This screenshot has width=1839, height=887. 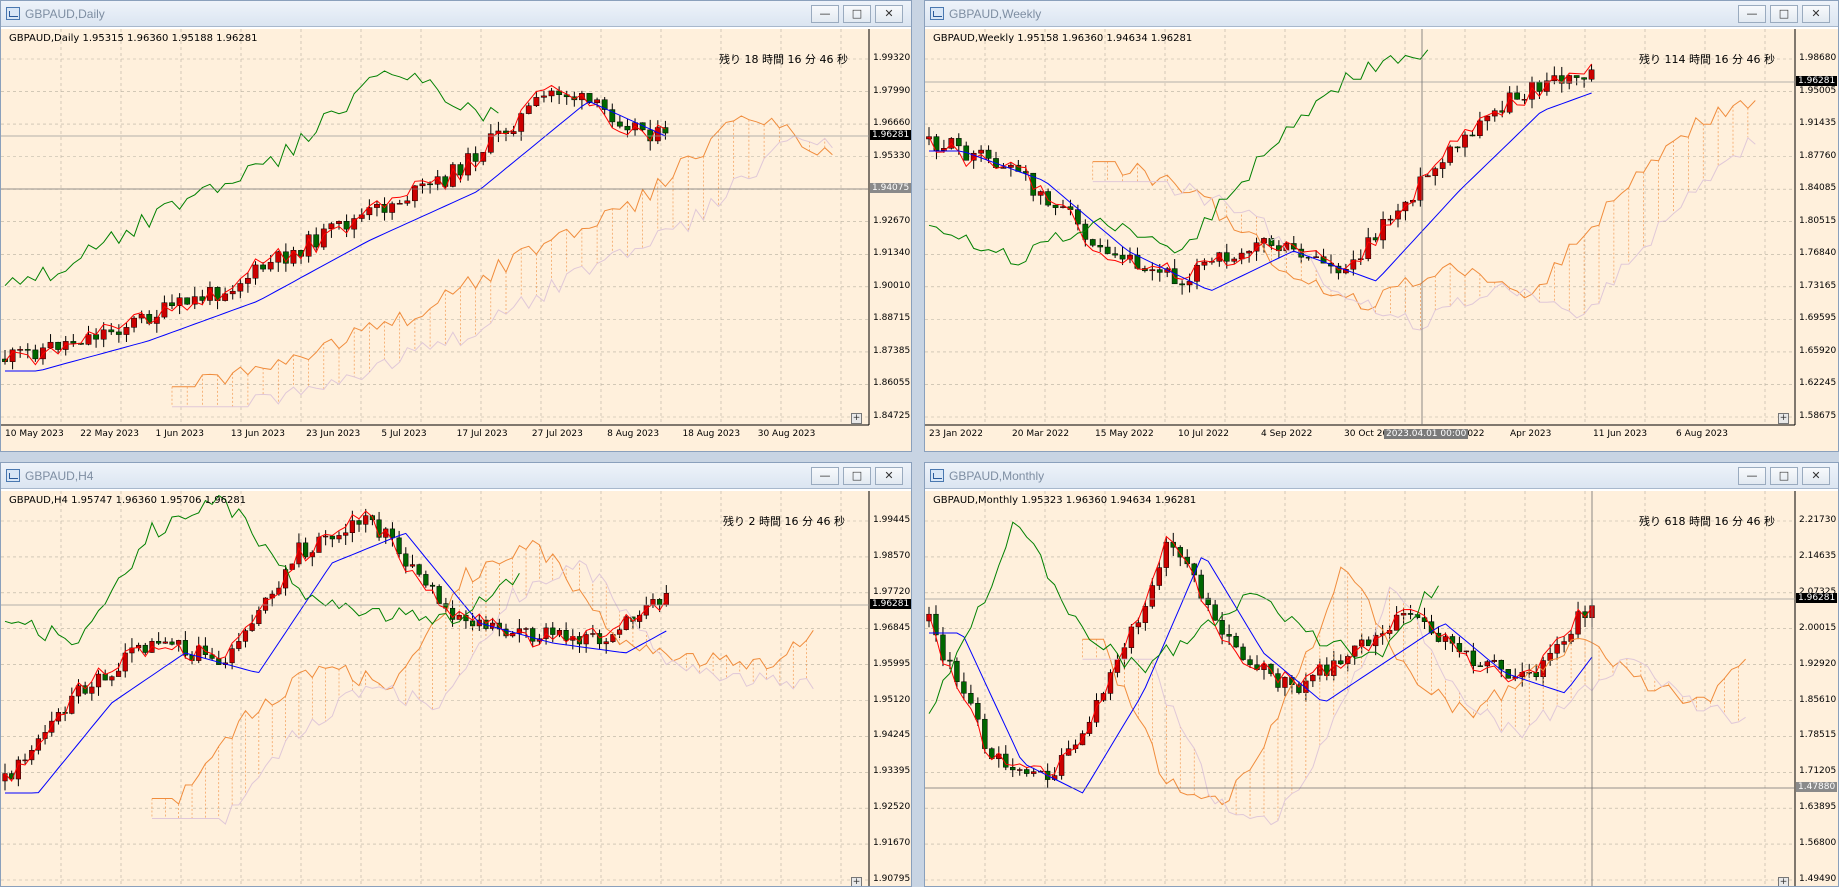 What do you see at coordinates (892, 253) in the screenshot?
I see `price-tick-label: 1.91340` at bounding box center [892, 253].